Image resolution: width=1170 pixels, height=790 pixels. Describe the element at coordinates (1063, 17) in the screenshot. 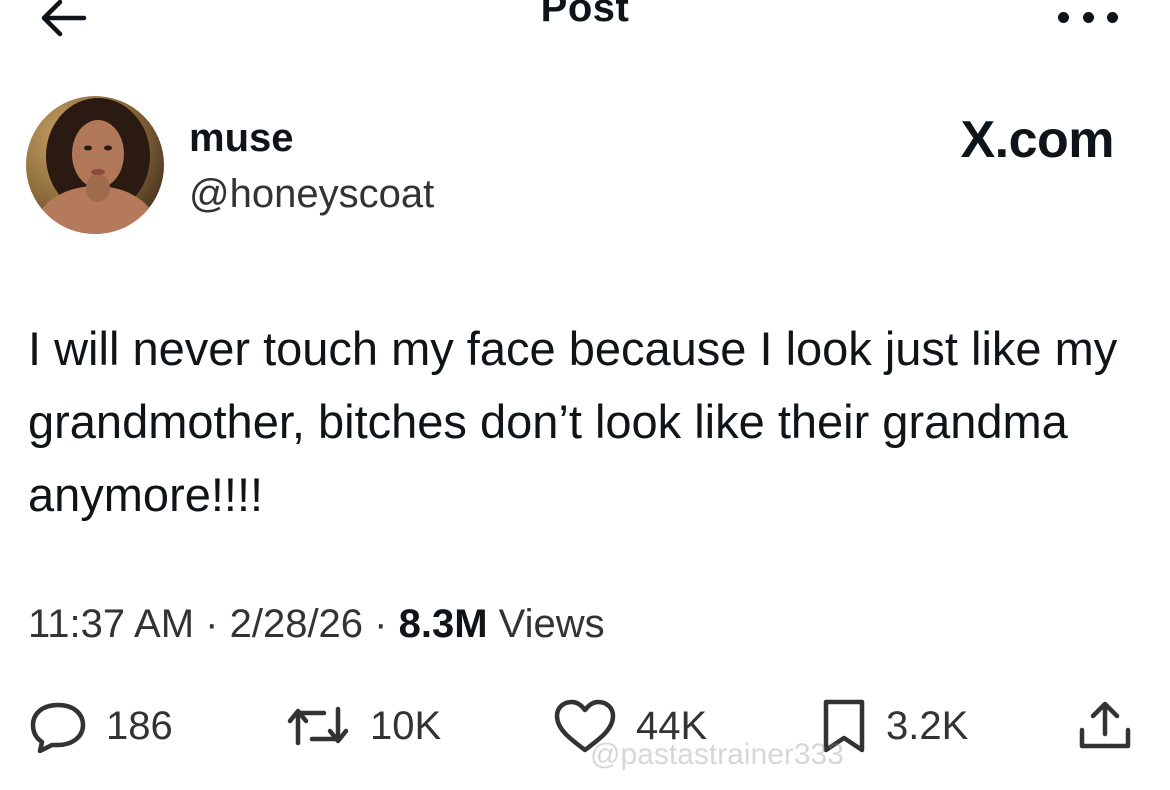

I see `more-horizontal-icon` at that location.